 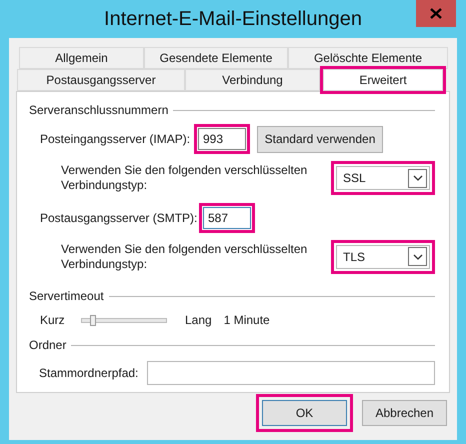 What do you see at coordinates (383, 256) in the screenshot?
I see `dropdown: TLS` at bounding box center [383, 256].